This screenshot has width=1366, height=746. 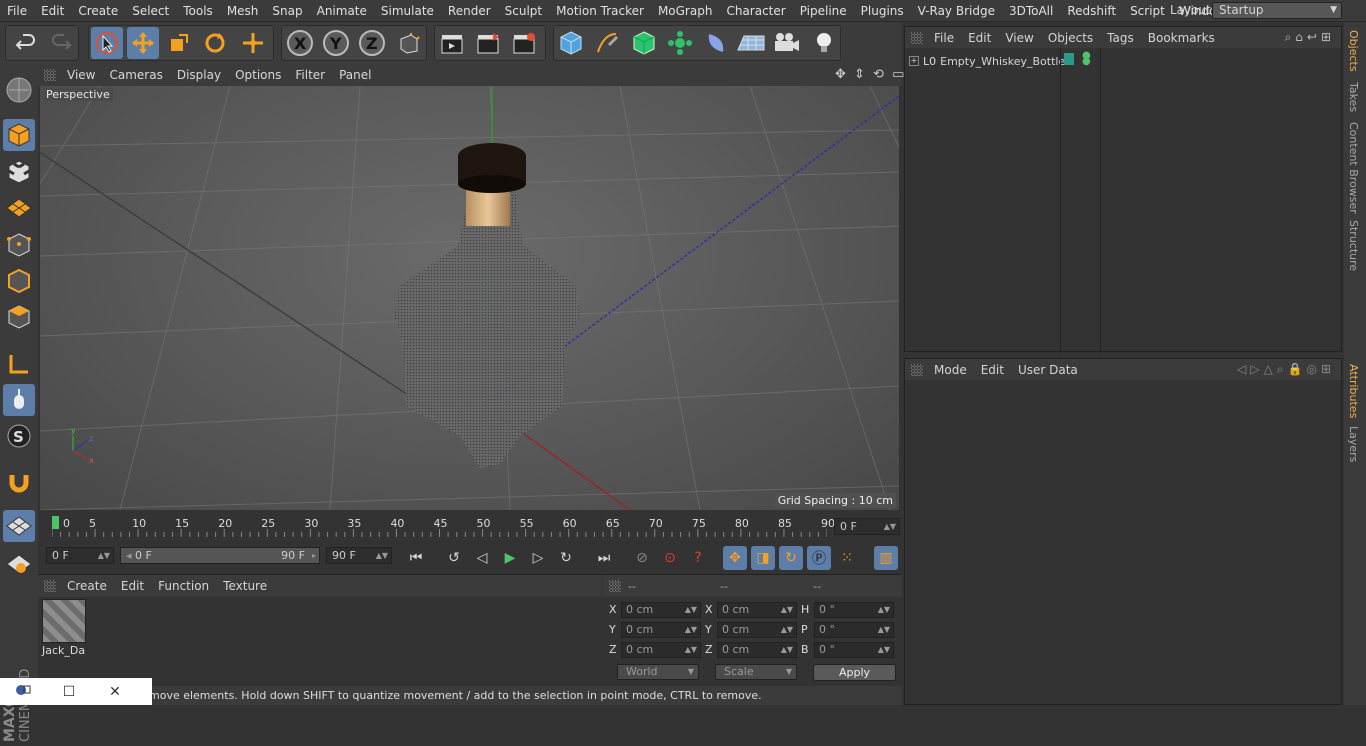 What do you see at coordinates (98, 11) in the screenshot?
I see `menu-create: Create` at bounding box center [98, 11].